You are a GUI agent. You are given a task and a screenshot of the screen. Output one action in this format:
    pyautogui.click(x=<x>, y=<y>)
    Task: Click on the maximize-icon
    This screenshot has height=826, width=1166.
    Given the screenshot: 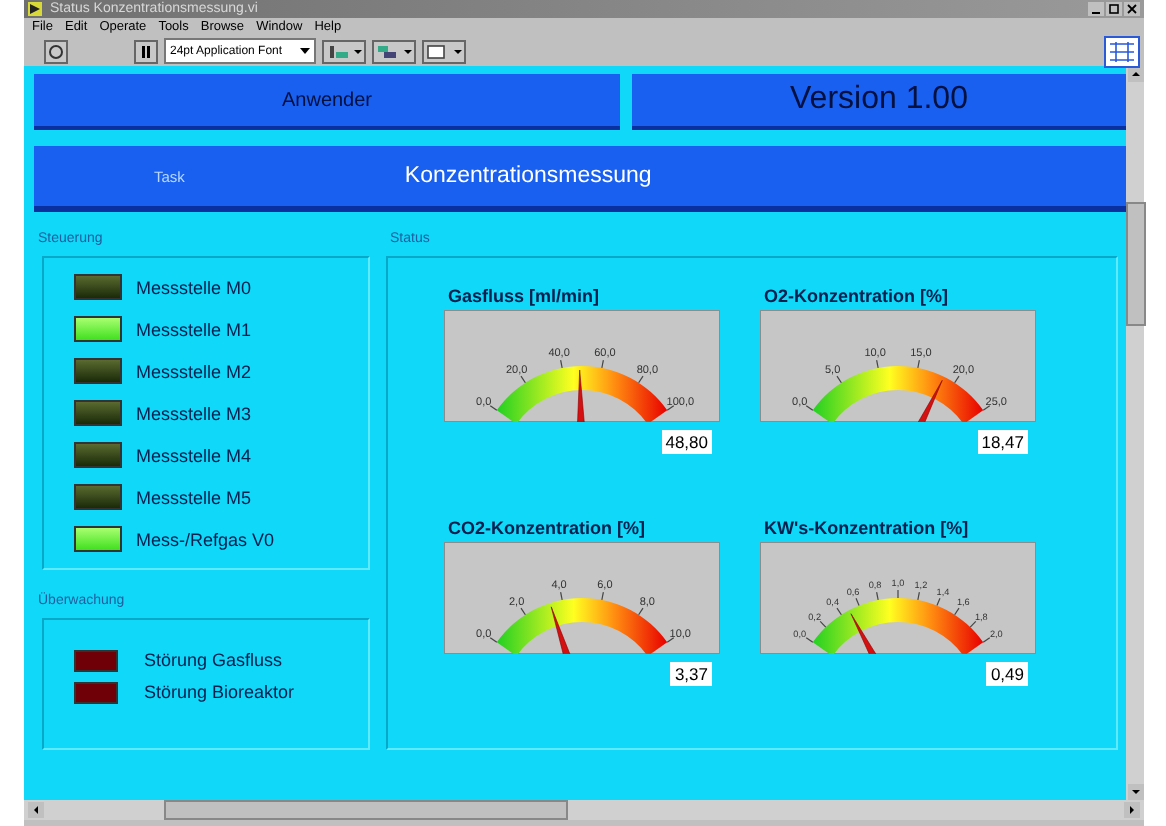 What is the action you would take?
    pyautogui.click(x=1114, y=9)
    